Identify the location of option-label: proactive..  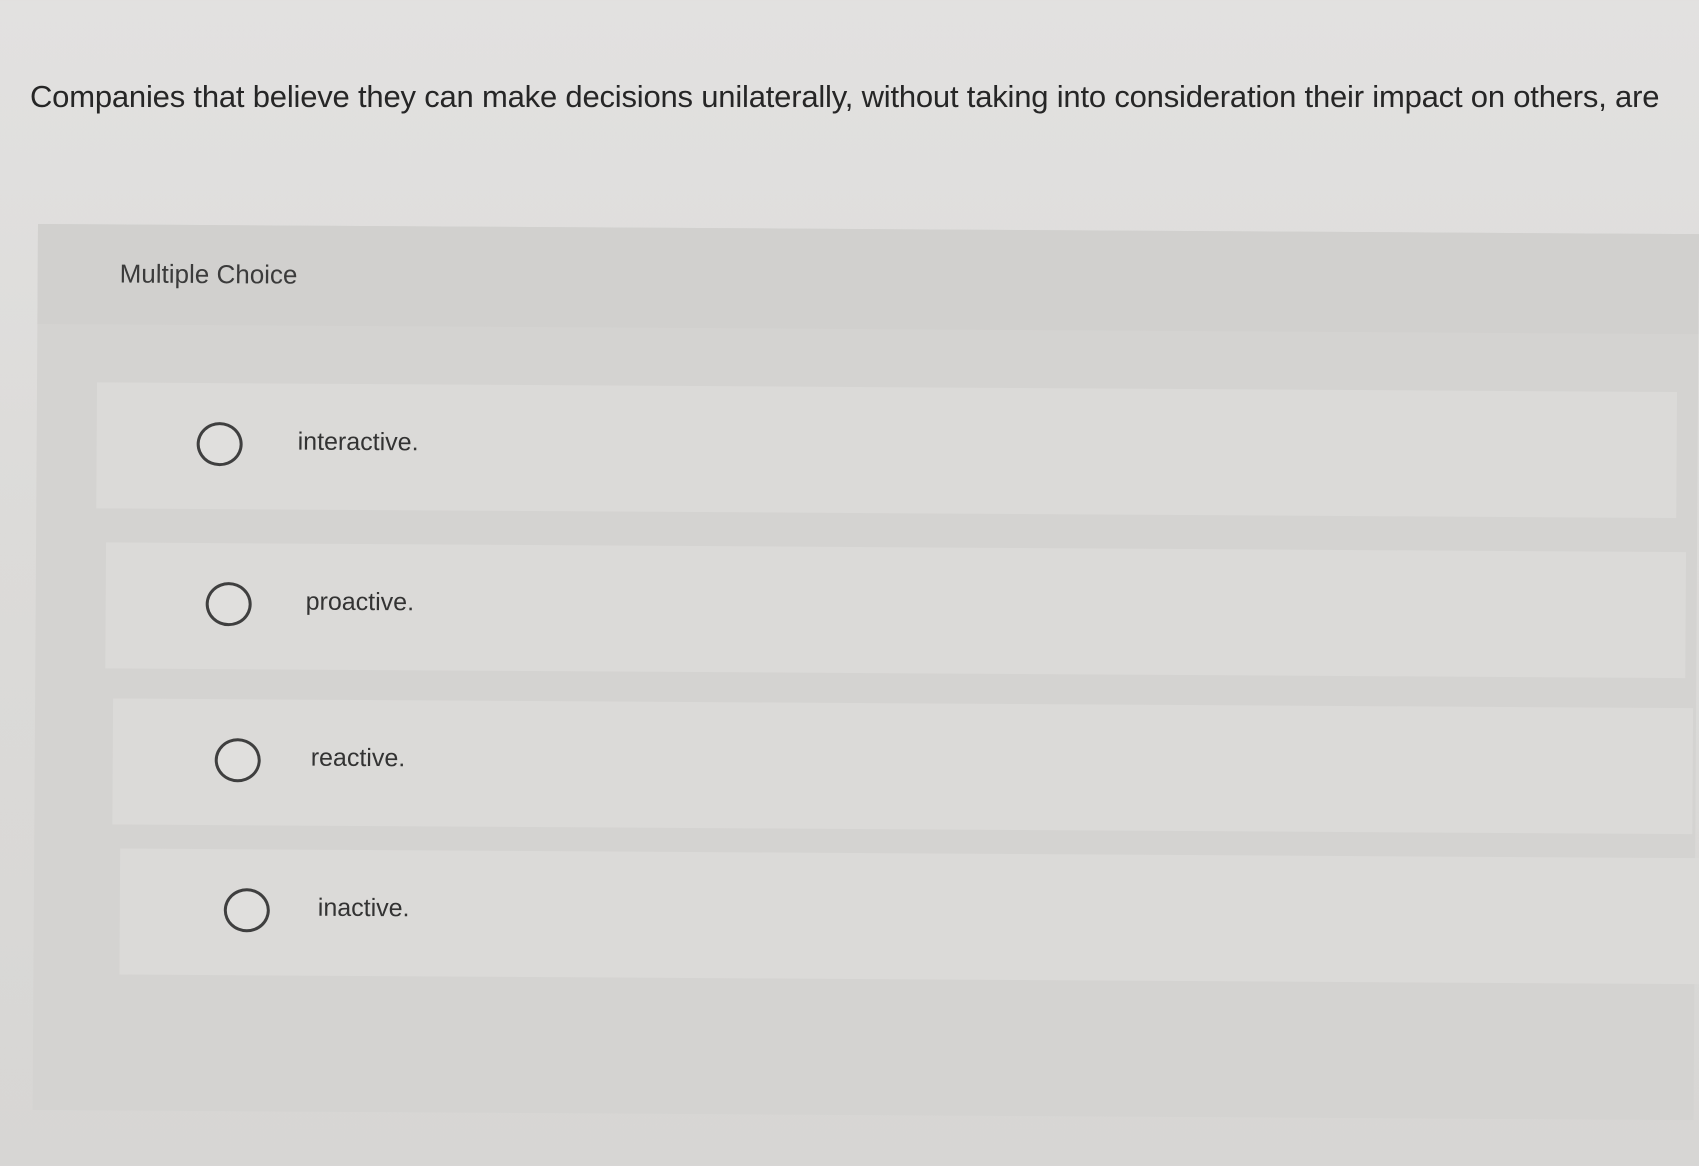
(360, 603).